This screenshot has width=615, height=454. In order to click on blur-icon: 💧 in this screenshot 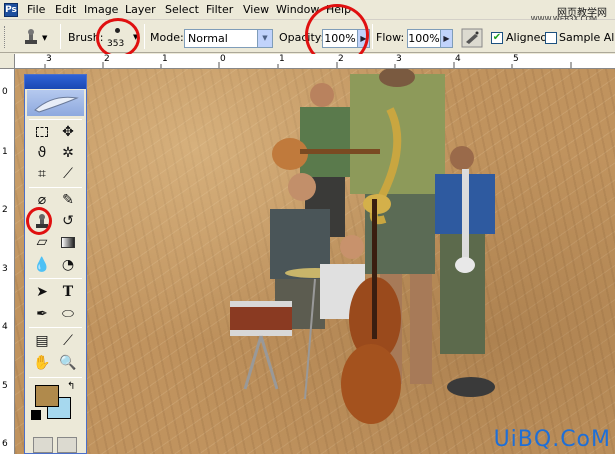, I will do `click(42, 265)`.